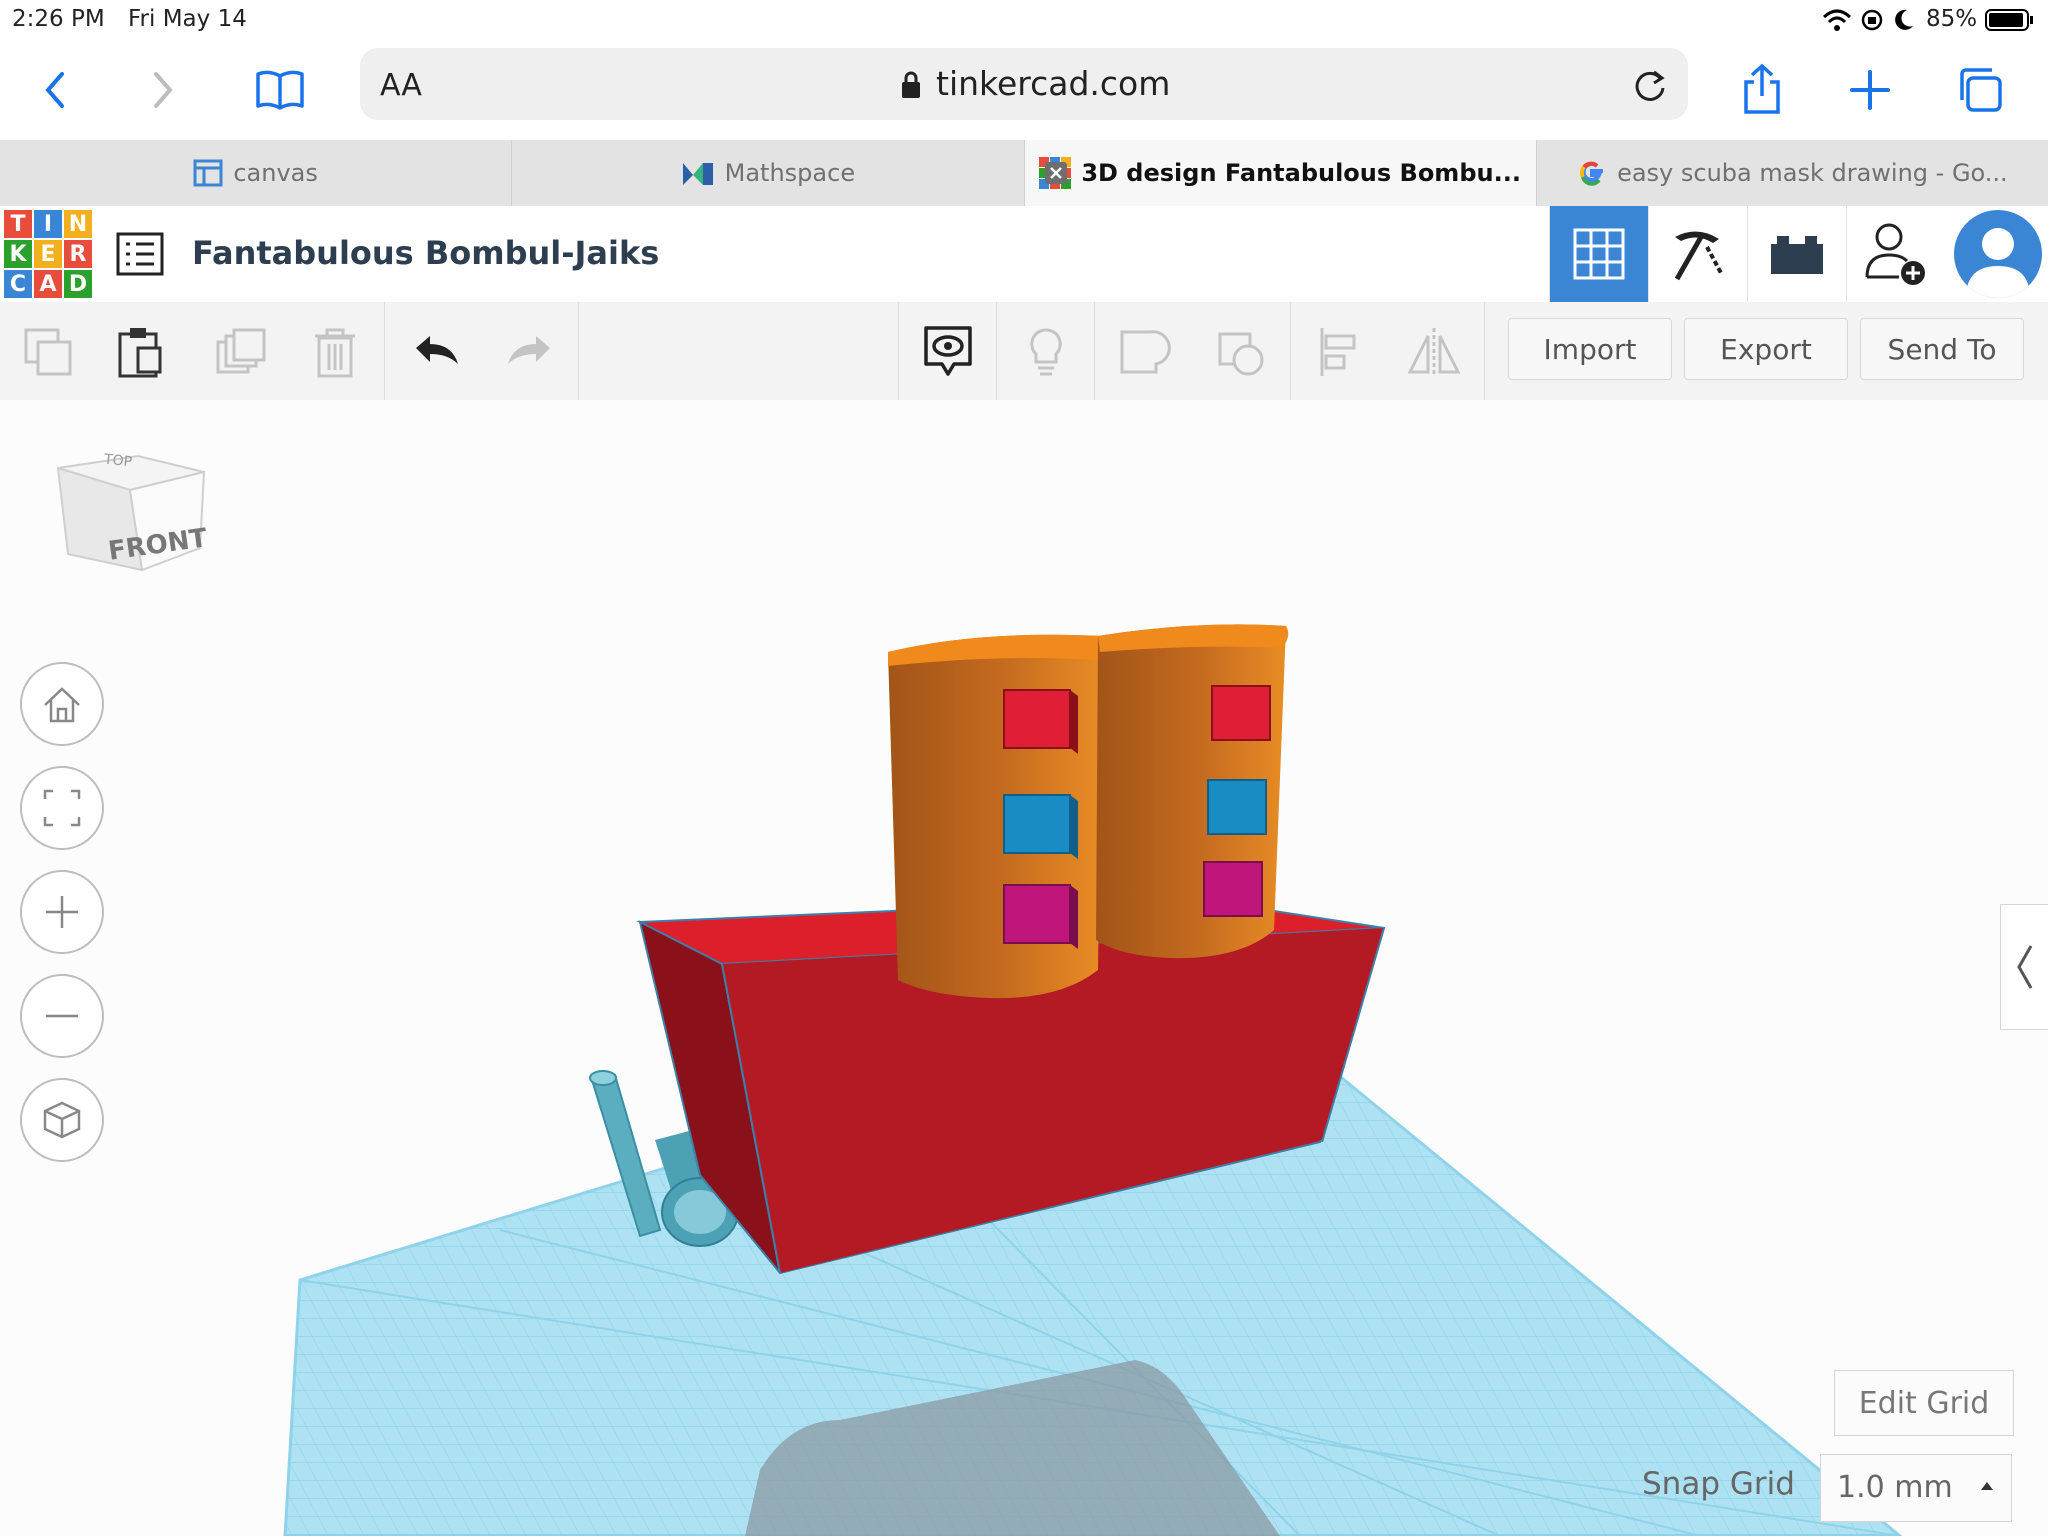 The width and height of the screenshot is (2048, 1536). I want to click on zoom-out-button, so click(62, 1016).